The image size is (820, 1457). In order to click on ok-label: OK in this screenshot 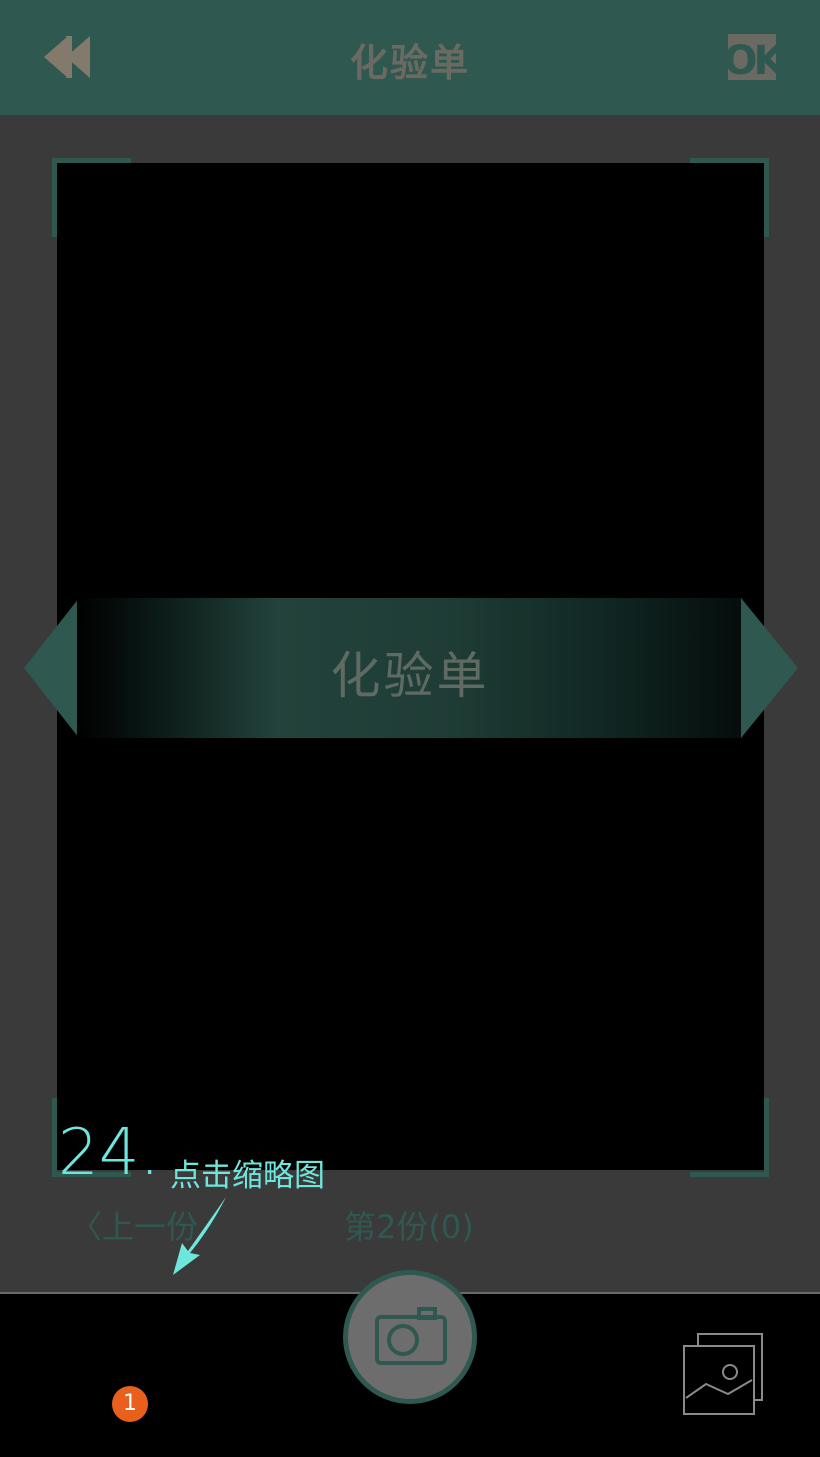, I will do `click(752, 59)`.